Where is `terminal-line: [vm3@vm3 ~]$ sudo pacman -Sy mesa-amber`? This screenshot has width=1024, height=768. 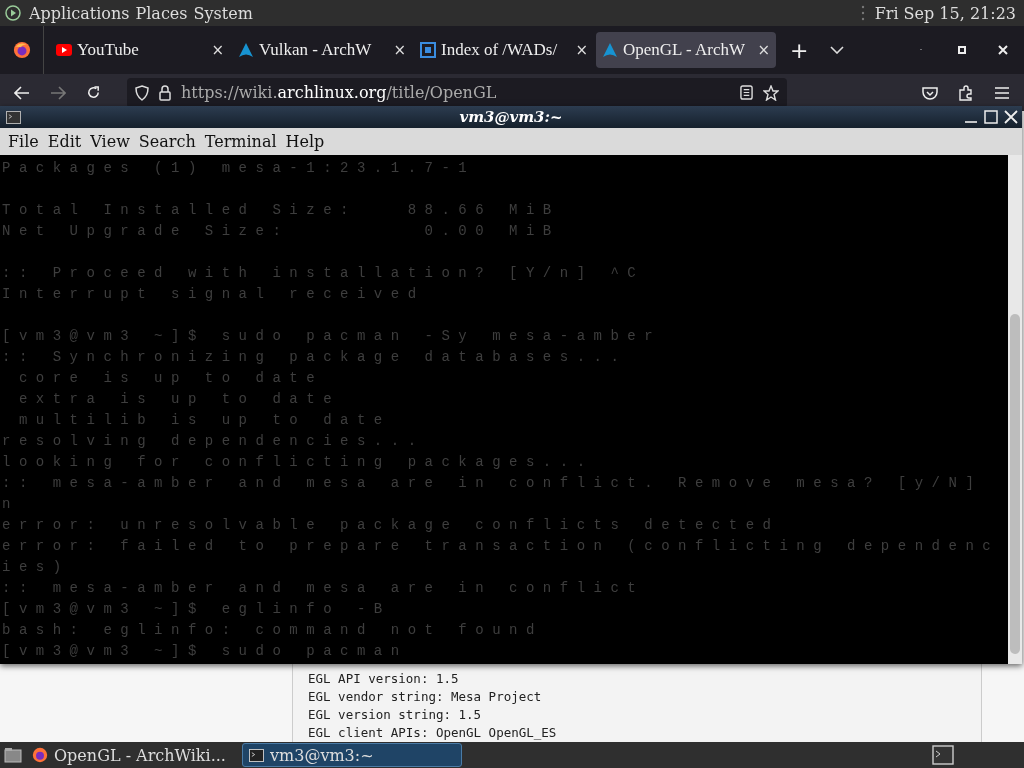 terminal-line: [vm3@vm3 ~]$ sudo pacman -Sy mesa-amber is located at coordinates (332, 336).